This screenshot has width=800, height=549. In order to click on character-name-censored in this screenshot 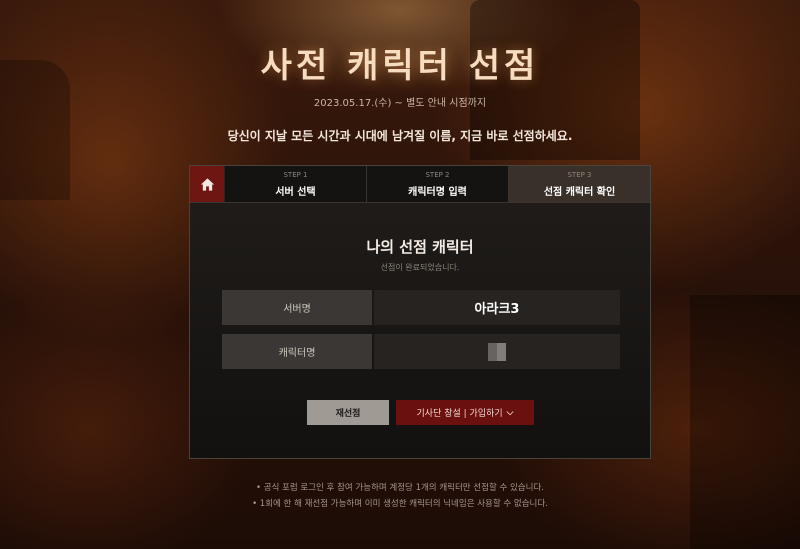, I will do `click(497, 351)`.